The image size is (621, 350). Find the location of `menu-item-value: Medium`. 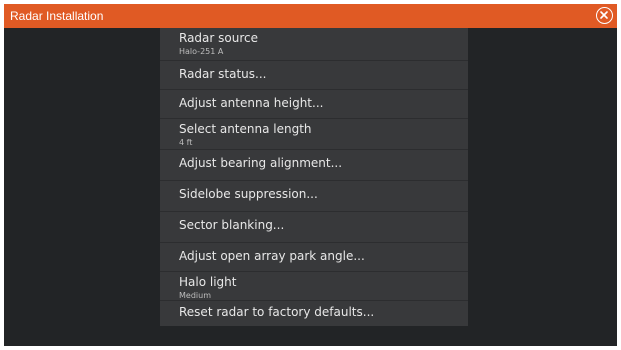

menu-item-value: Medium is located at coordinates (195, 295).